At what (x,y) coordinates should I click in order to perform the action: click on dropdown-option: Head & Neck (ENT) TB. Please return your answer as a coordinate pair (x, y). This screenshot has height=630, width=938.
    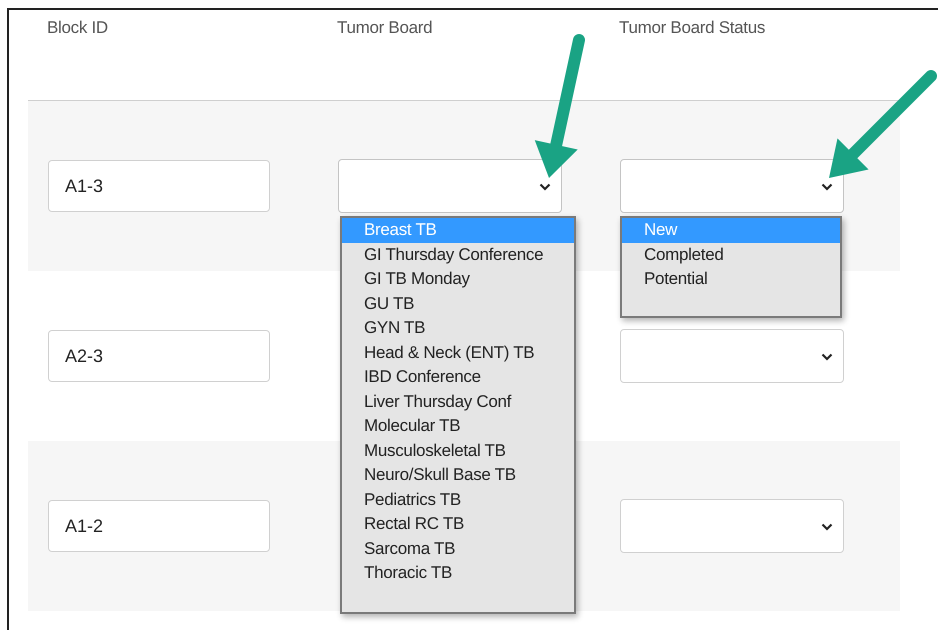
    Looking at the image, I should click on (458, 352).